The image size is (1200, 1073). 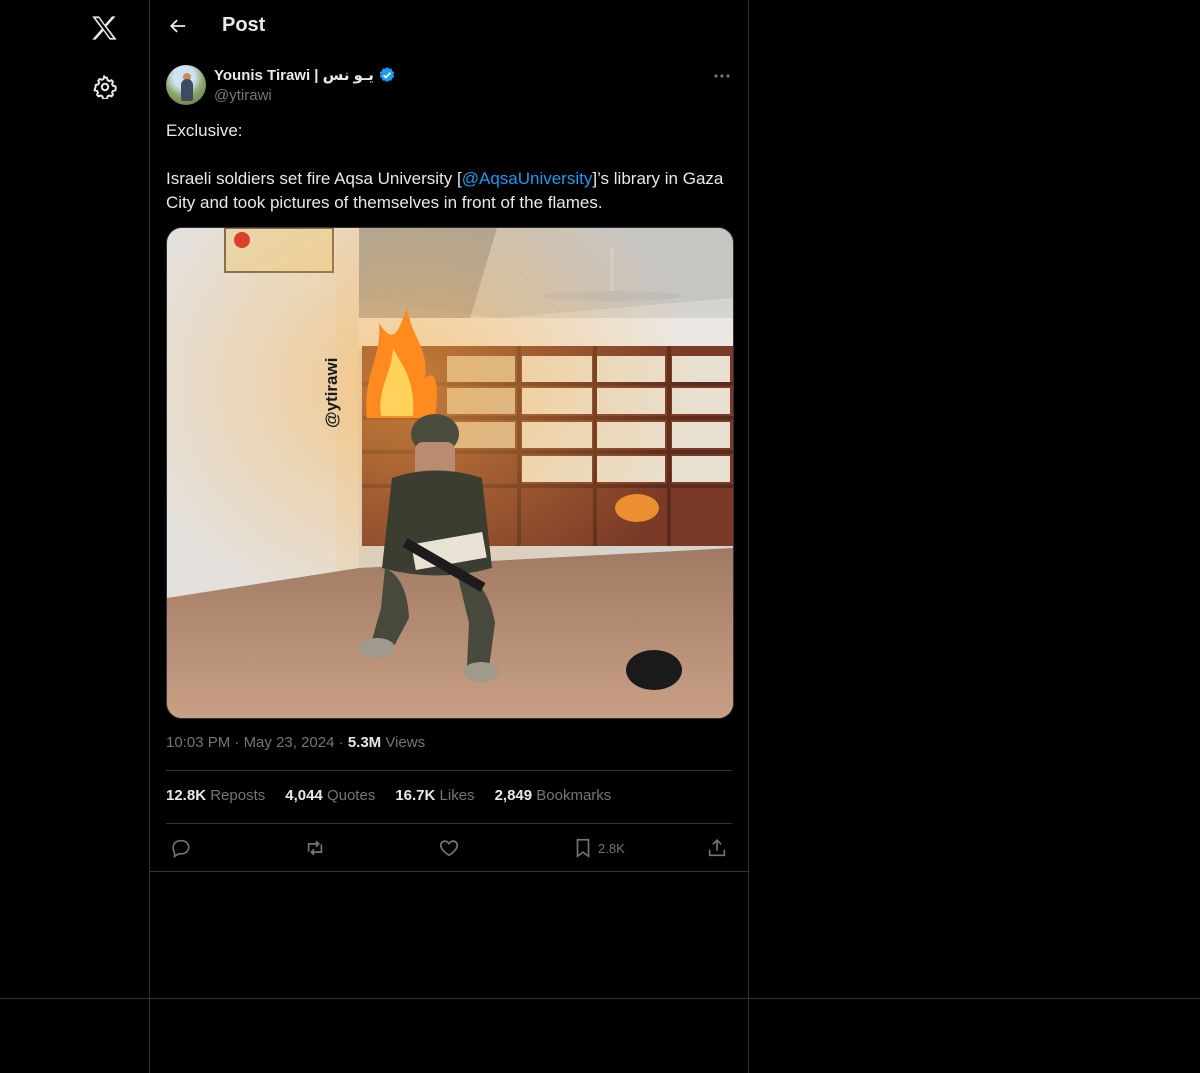 What do you see at coordinates (294, 75) in the screenshot?
I see `author-name-text: Younis Tirawi | يـو نس` at bounding box center [294, 75].